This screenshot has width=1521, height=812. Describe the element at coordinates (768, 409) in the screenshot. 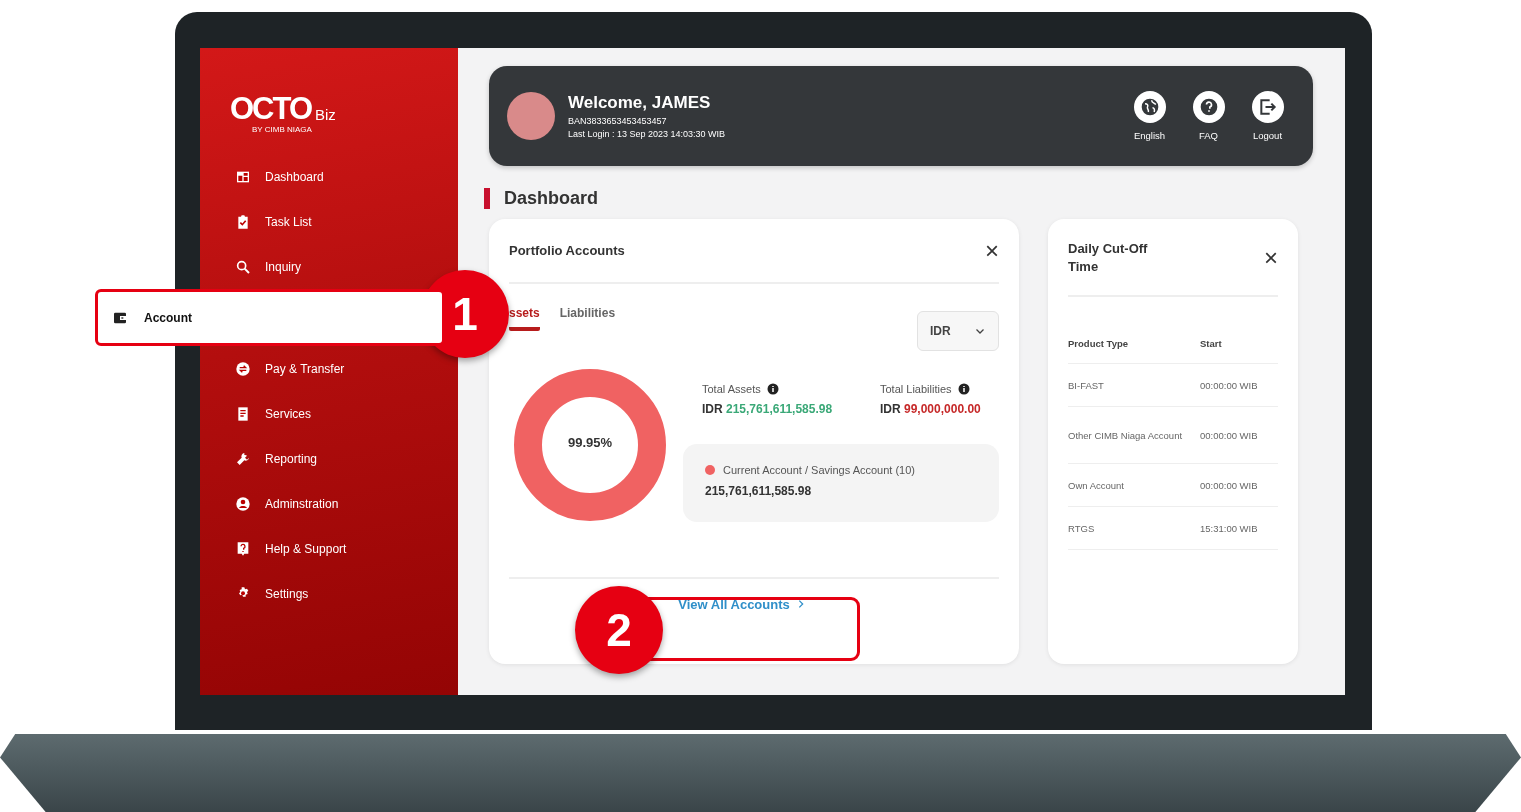

I see `total-amount: IDR 215,761,611,585.98` at that location.